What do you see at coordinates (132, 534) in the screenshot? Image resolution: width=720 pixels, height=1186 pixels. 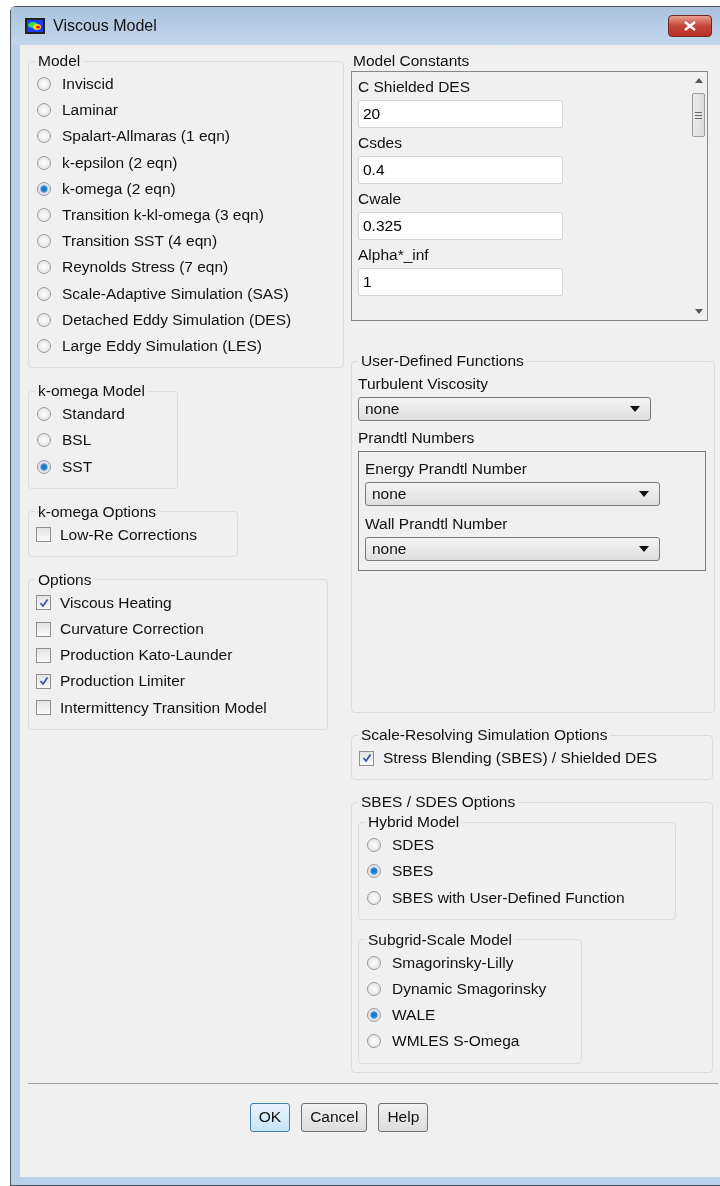 I see `checkbox-option: Low-Re Corrections` at bounding box center [132, 534].